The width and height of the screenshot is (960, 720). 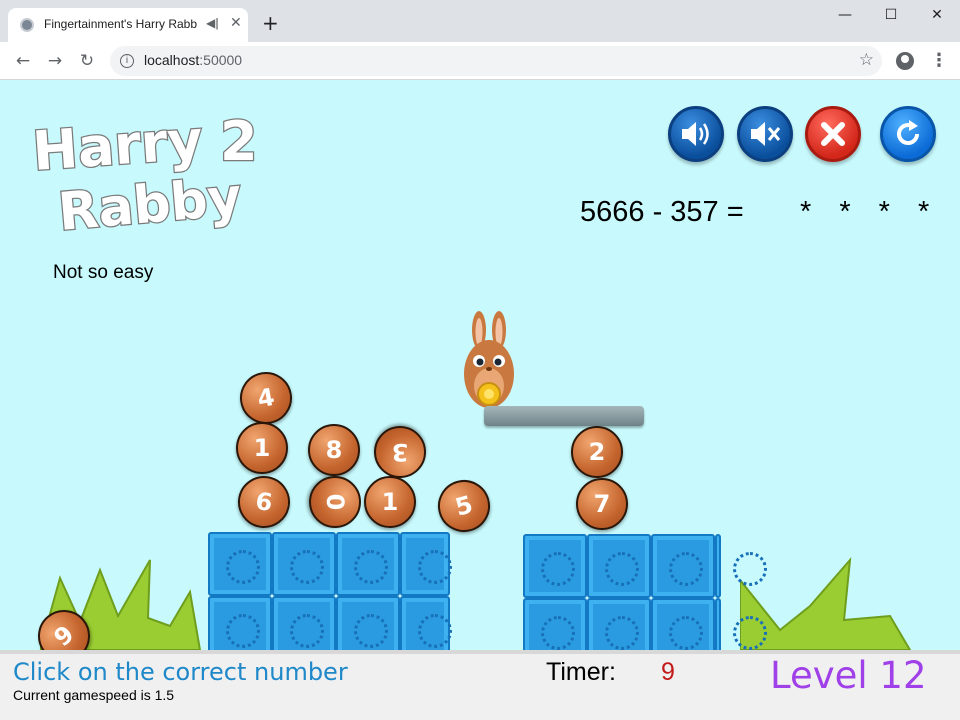 What do you see at coordinates (144, 173) in the screenshot?
I see `harry-rabby-logo: Harry 2 Rabby` at bounding box center [144, 173].